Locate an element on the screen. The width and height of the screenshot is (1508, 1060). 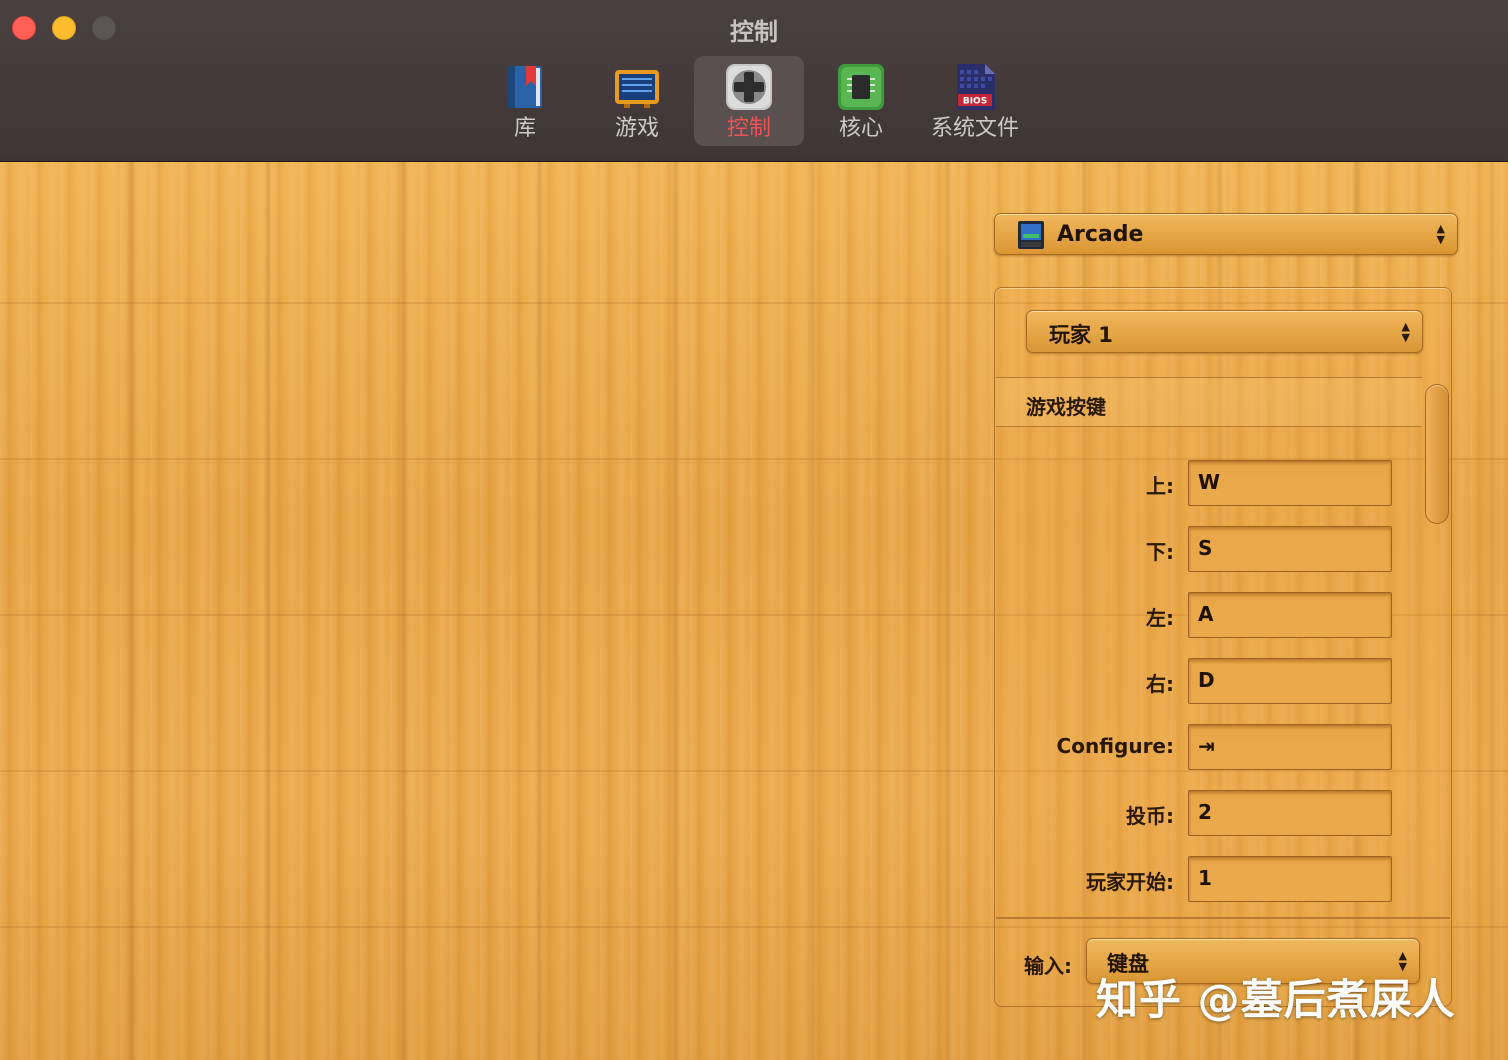
system-select: Arcade ▲ ▼ is located at coordinates (1226, 234).